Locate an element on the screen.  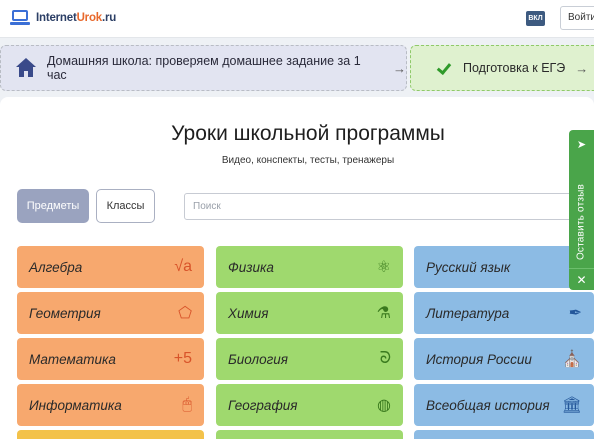
subject-russian-history: История России ⛪ is located at coordinates (504, 359).